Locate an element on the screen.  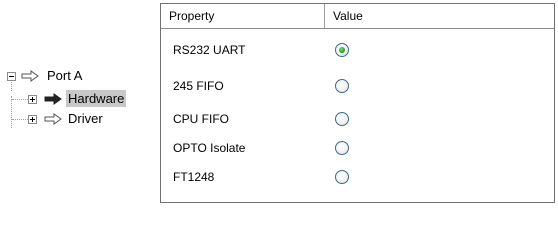
grid-row: FT1248 is located at coordinates (357, 177).